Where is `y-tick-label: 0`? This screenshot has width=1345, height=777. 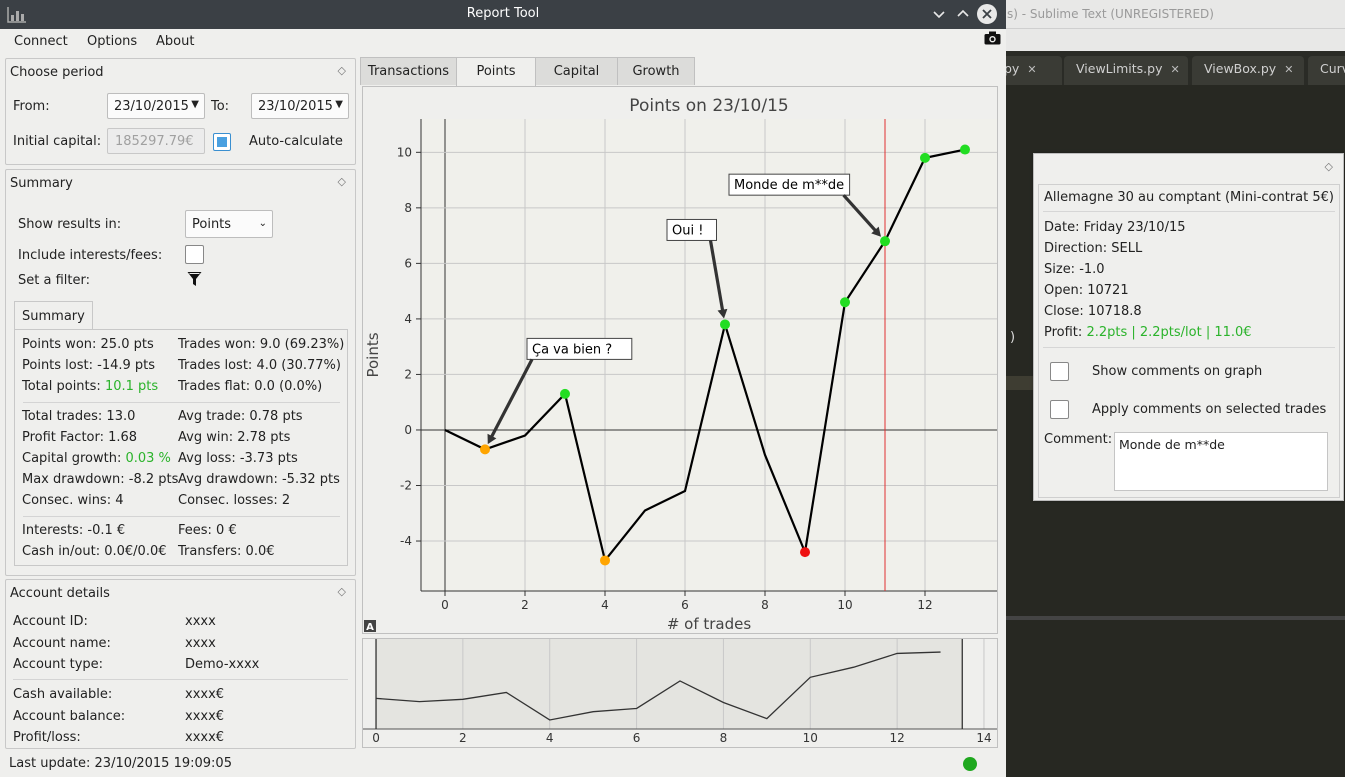 y-tick-label: 0 is located at coordinates (408, 430).